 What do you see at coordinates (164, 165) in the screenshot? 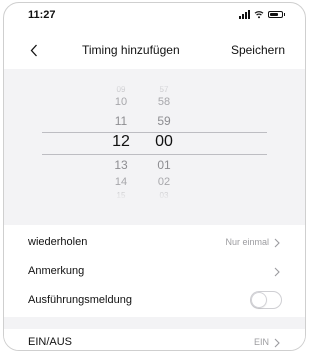
I see `minute-option: 01` at bounding box center [164, 165].